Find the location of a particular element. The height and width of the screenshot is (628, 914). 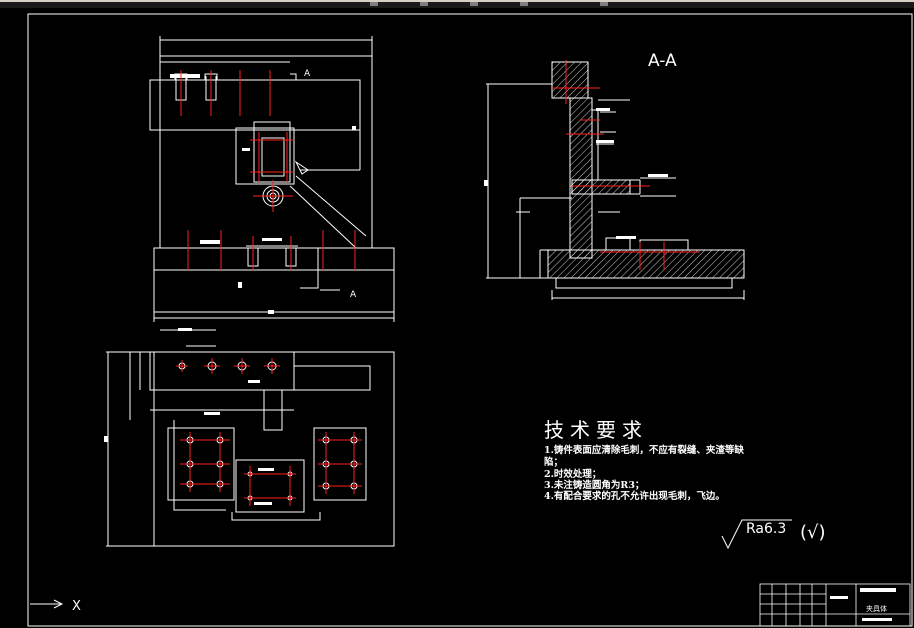

roughness-other: (√) is located at coordinates (813, 532).